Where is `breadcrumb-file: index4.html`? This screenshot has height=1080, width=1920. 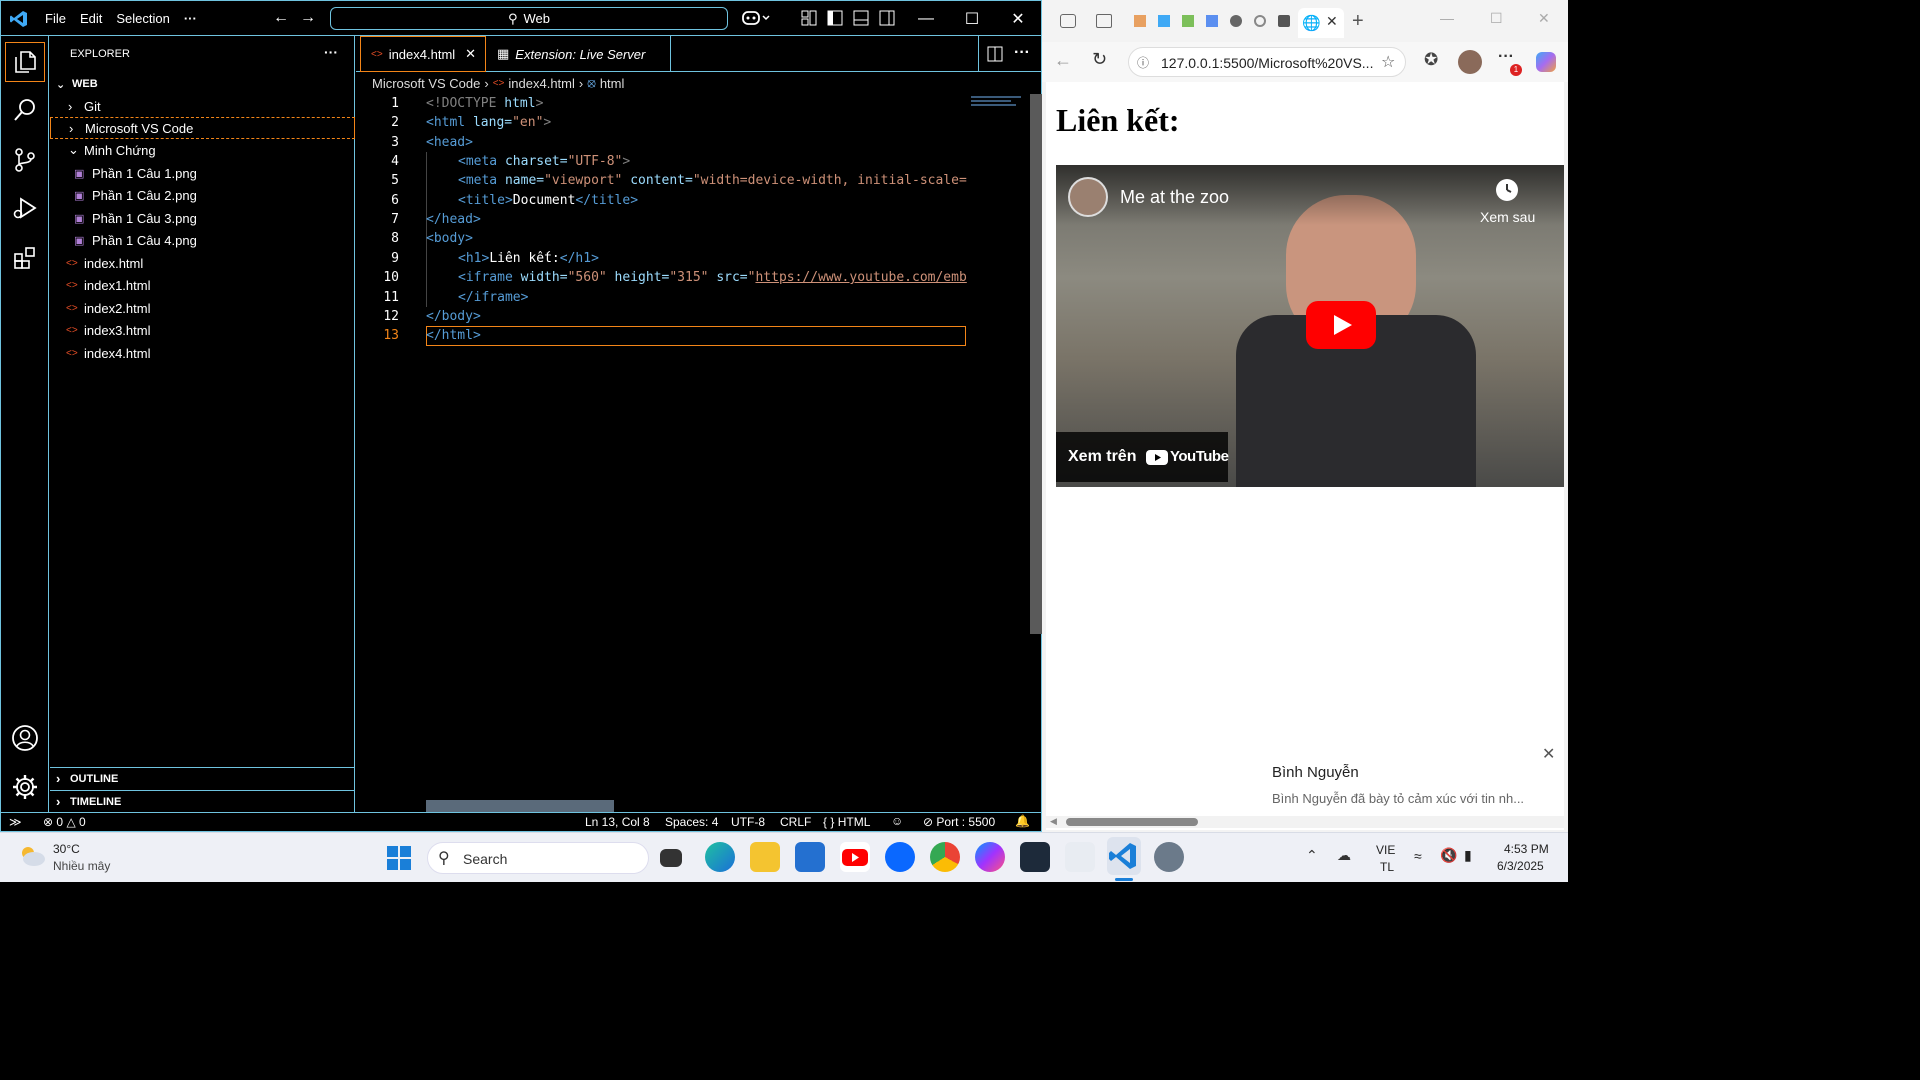
breadcrumb-file: index4.html is located at coordinates (541, 83).